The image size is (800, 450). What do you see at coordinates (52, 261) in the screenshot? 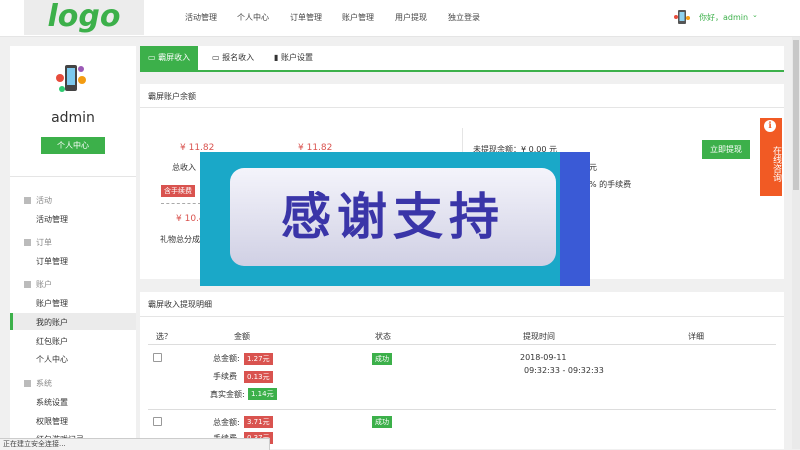
I see `sidebar-item-order-manage: 订单管理` at bounding box center [52, 261].